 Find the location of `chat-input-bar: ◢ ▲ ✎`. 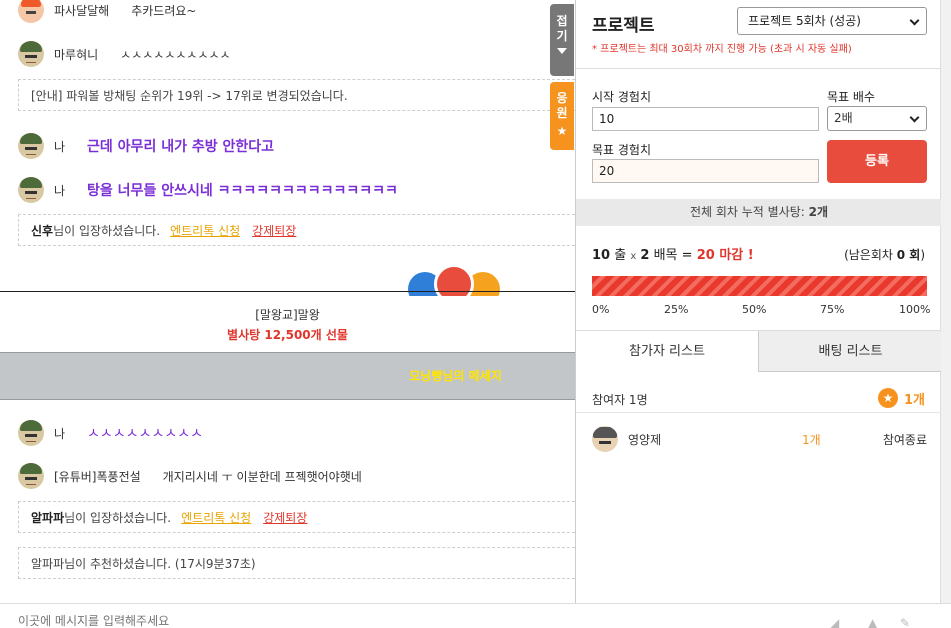

chat-input-bar: ◢ ▲ ✎ is located at coordinates (475, 615).